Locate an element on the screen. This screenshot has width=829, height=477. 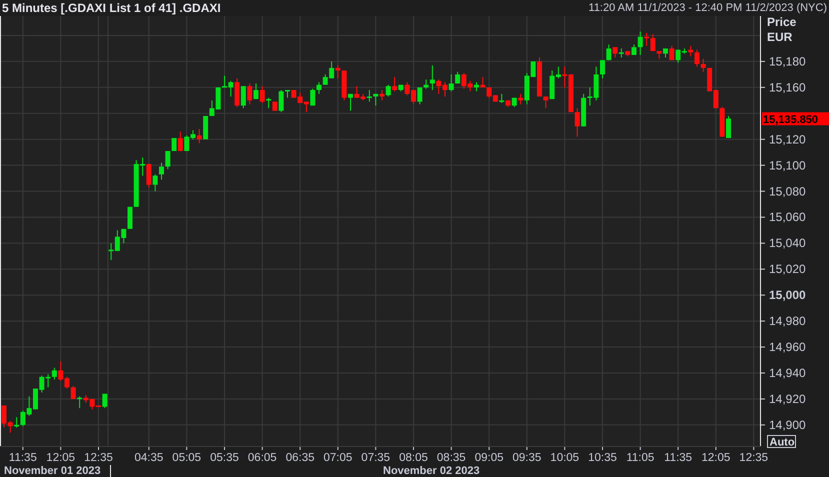
axis-label: 10:05 is located at coordinates (565, 458).